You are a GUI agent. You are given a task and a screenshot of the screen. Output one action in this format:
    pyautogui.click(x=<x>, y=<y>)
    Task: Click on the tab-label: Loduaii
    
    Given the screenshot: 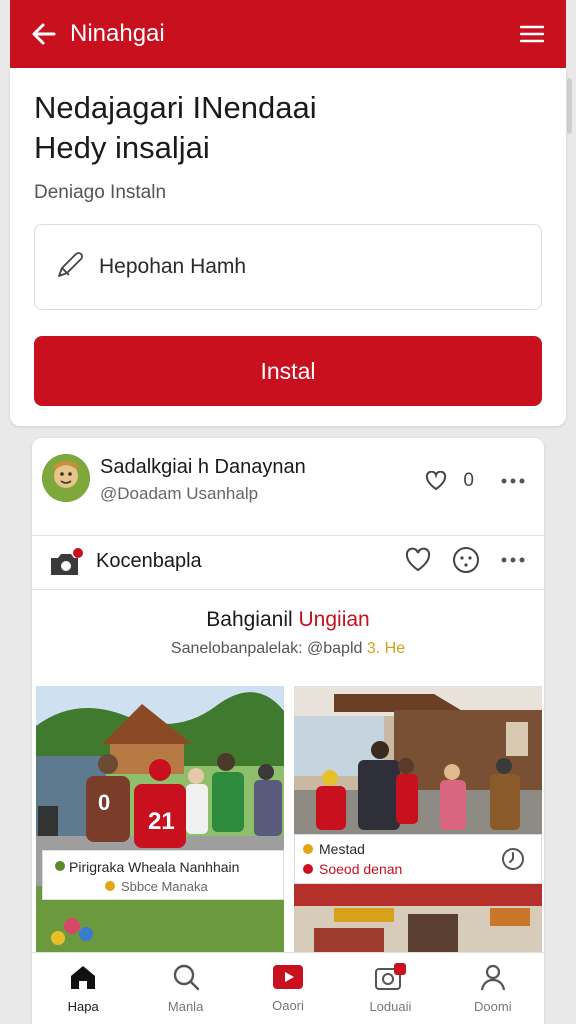 What is the action you would take?
    pyautogui.click(x=390, y=1006)
    